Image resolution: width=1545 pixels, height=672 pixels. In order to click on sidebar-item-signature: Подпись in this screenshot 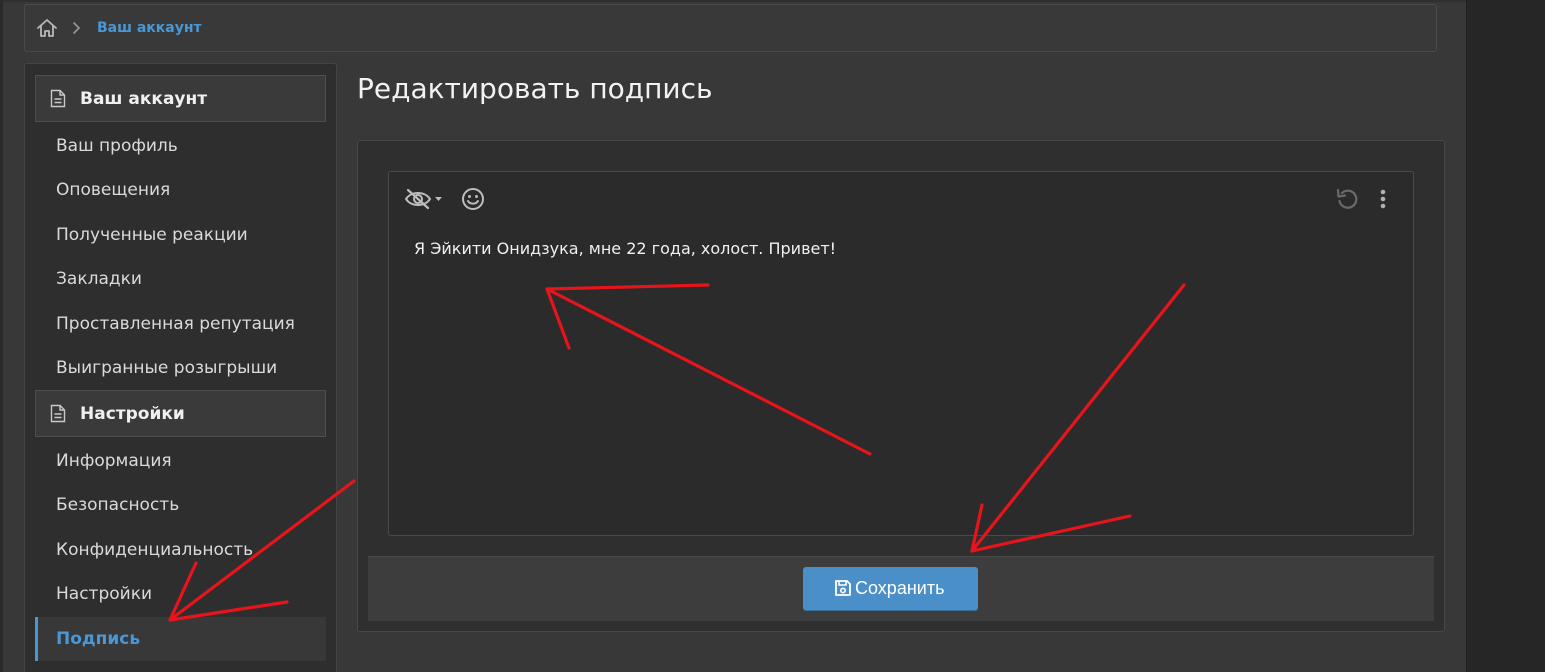, I will do `click(180, 639)`.